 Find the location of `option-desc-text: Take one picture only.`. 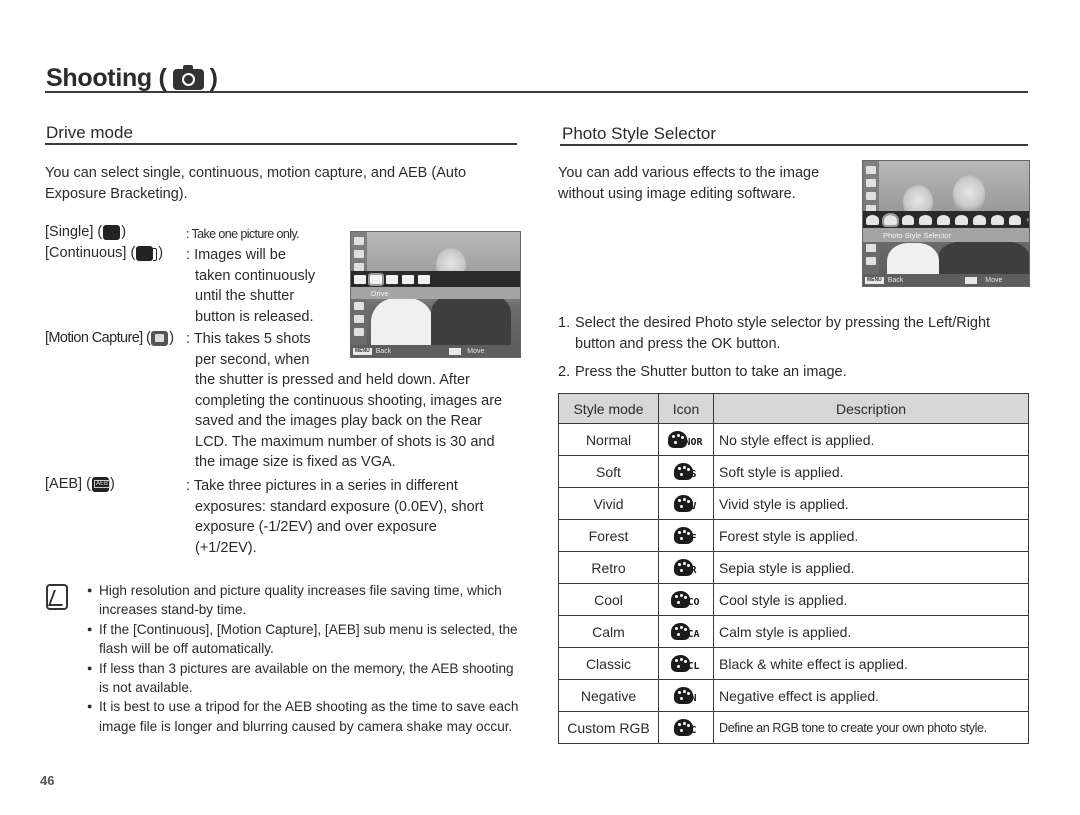

option-desc-text: Take one picture only. is located at coordinates (245, 234).